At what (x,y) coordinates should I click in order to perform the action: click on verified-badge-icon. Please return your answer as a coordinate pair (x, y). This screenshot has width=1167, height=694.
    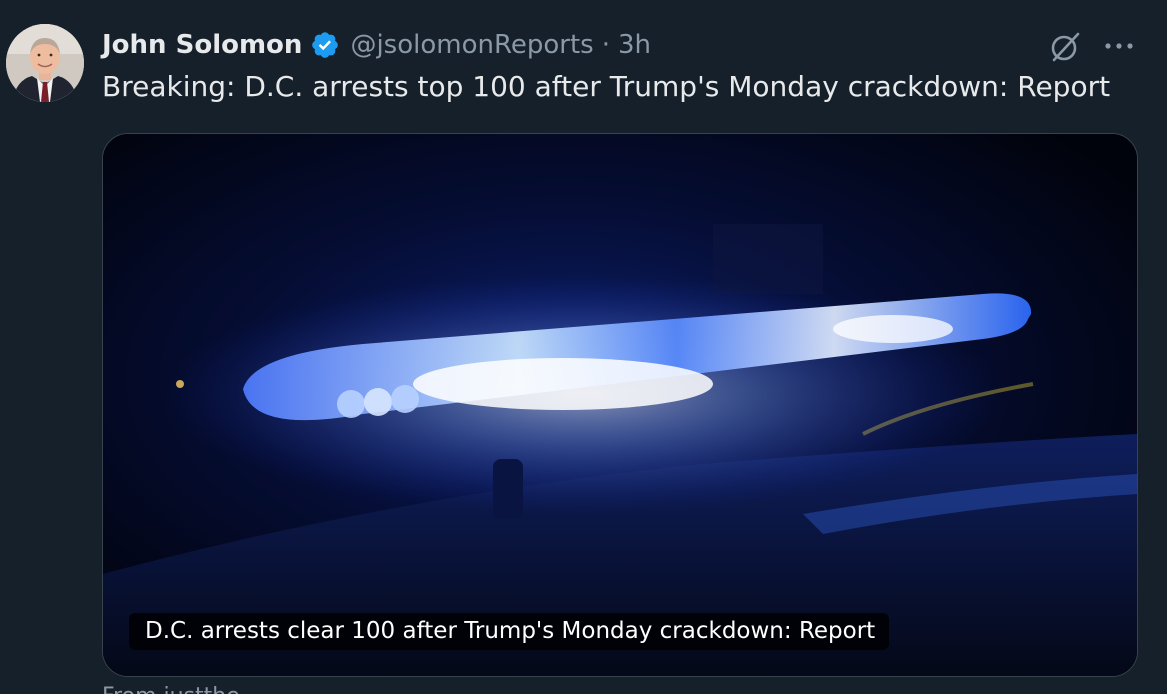
    Looking at the image, I should click on (325, 45).